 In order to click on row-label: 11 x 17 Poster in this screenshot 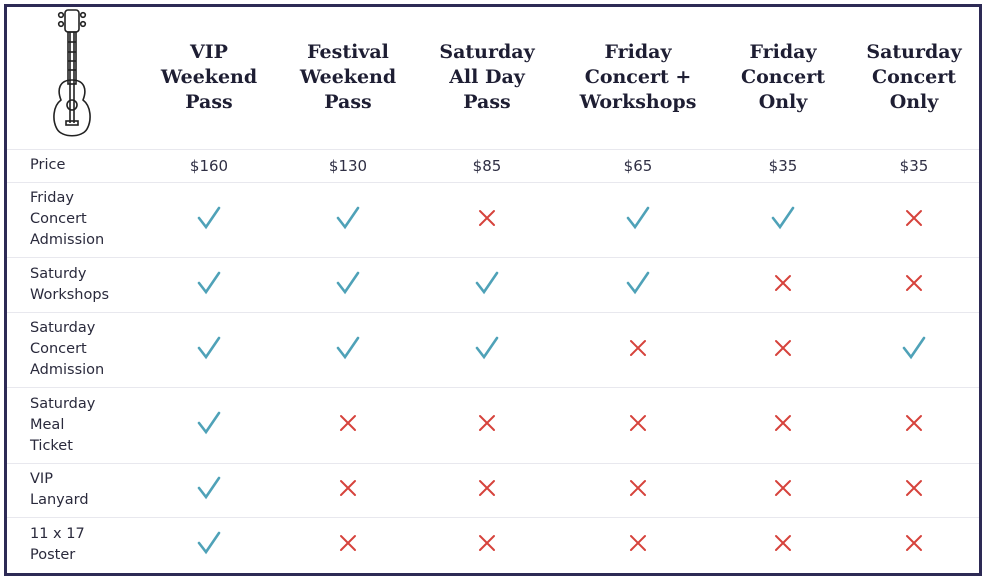, I will do `click(72, 544)`.